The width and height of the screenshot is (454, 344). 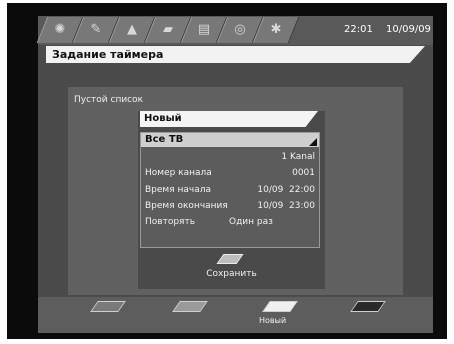 I want to click on save-label: Сохранить, so click(x=231, y=274).